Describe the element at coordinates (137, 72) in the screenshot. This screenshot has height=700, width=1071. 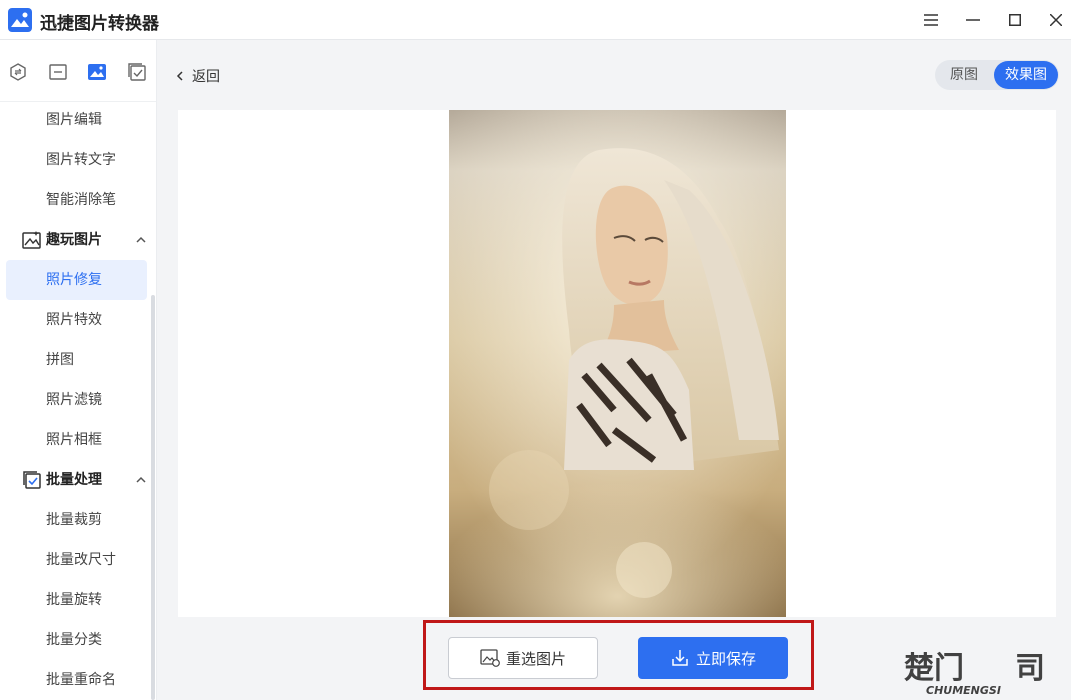
I see `batch-check-icon` at that location.